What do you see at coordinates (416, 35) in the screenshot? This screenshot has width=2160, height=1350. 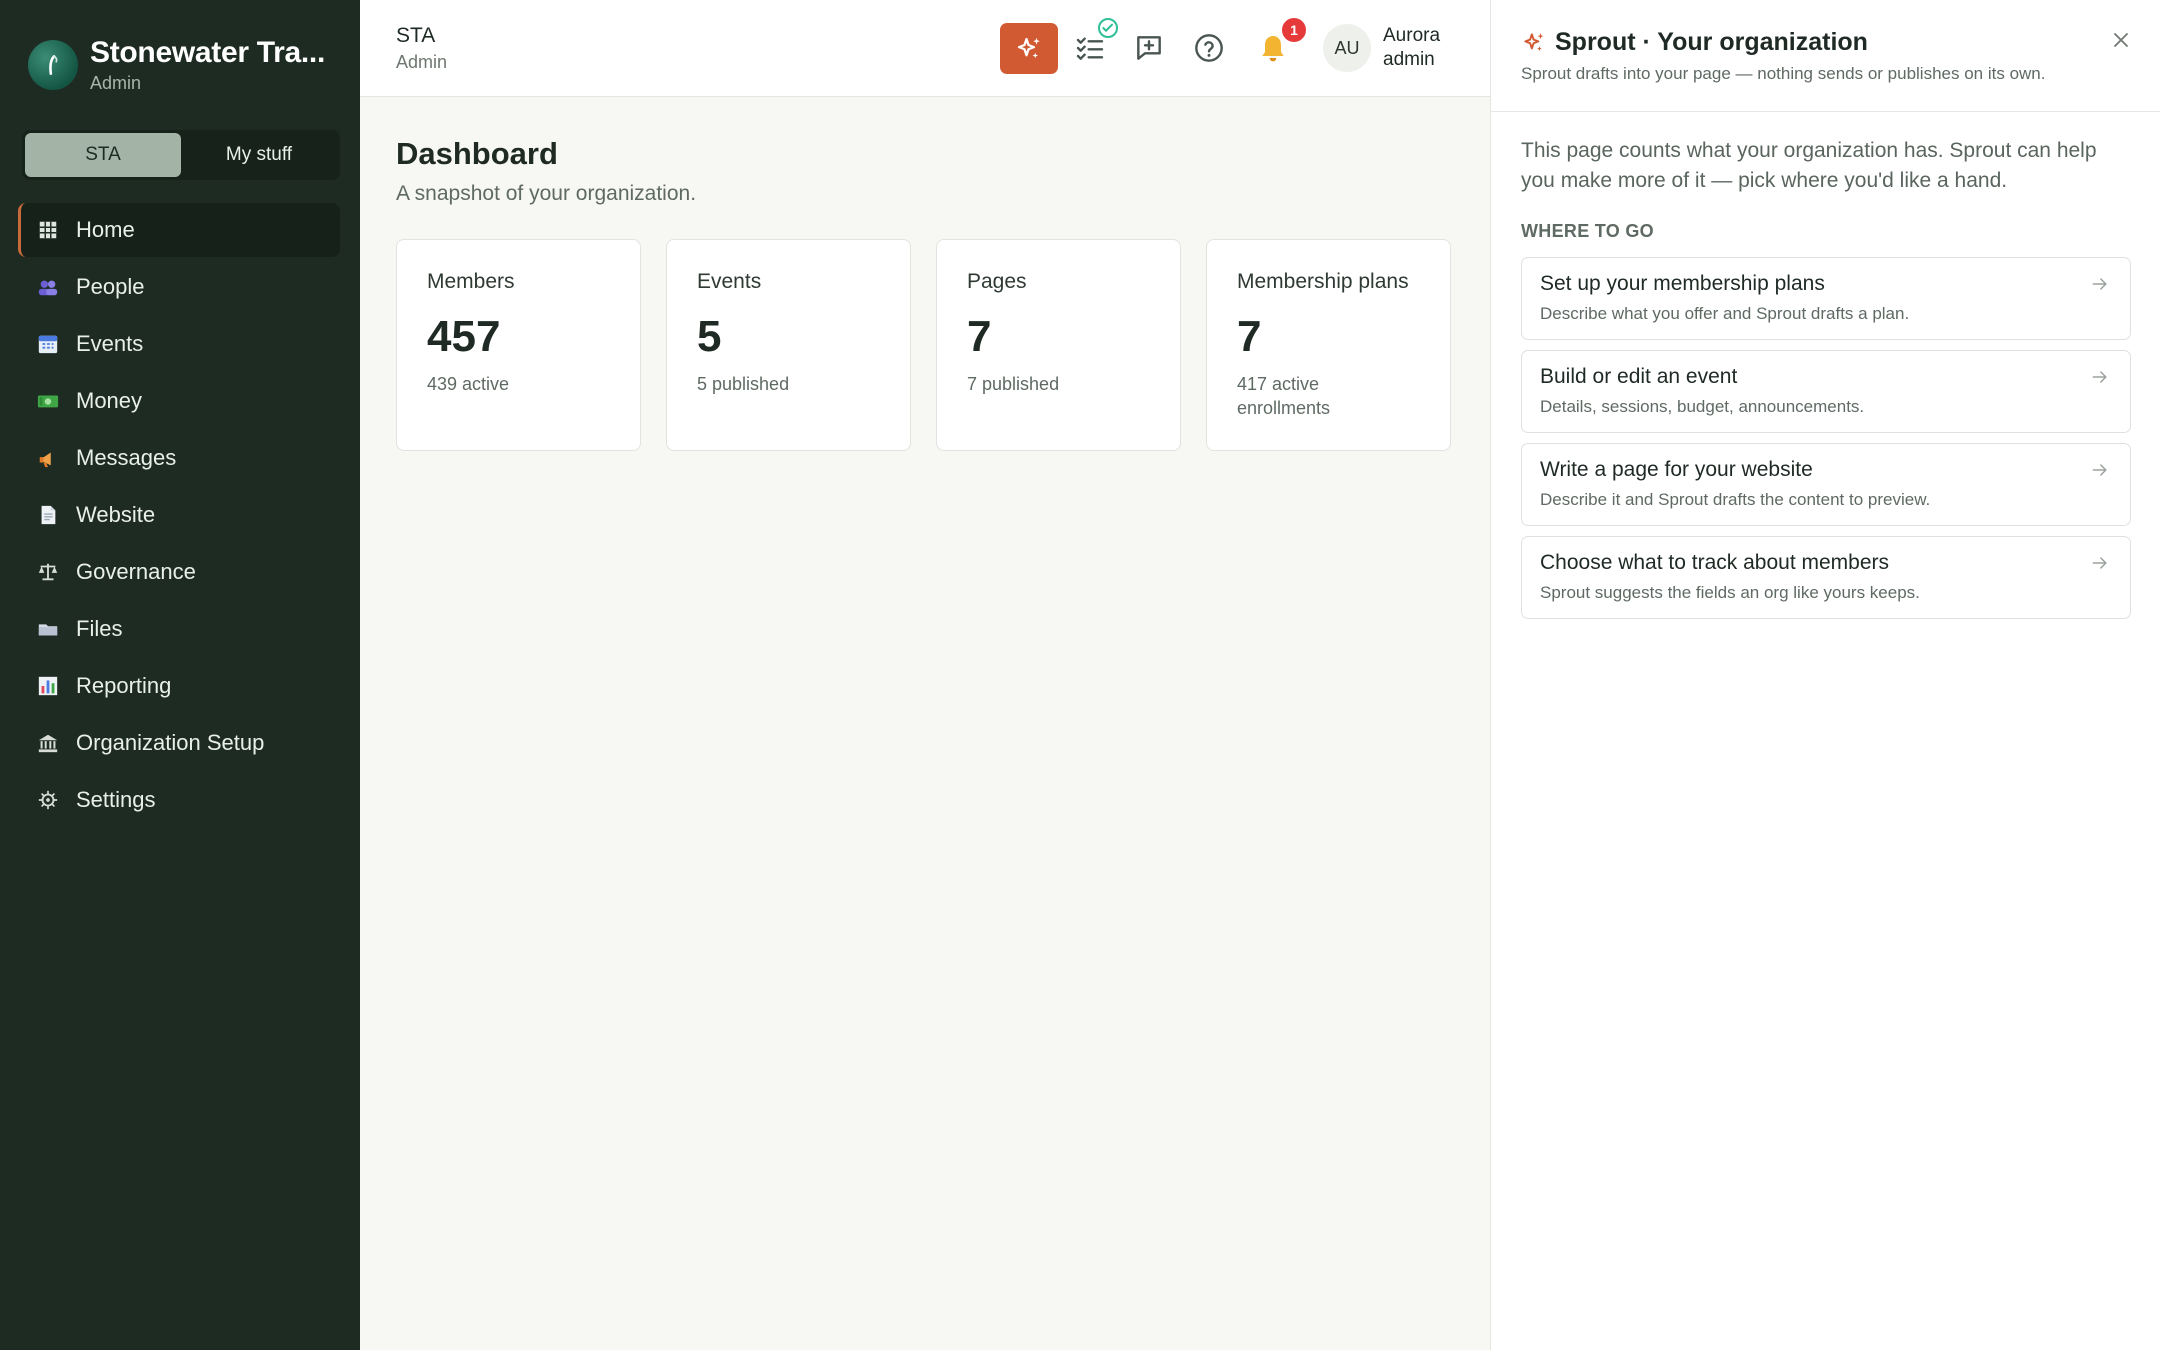 I see `org-code: STA` at bounding box center [416, 35].